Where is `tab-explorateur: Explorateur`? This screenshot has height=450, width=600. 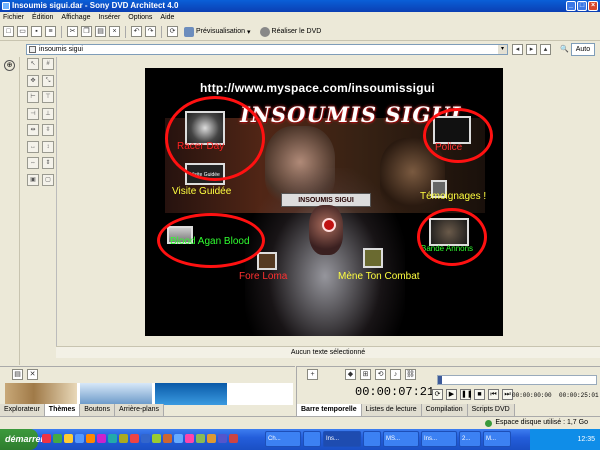
tab-explorateur: Explorateur is located at coordinates (22, 410).